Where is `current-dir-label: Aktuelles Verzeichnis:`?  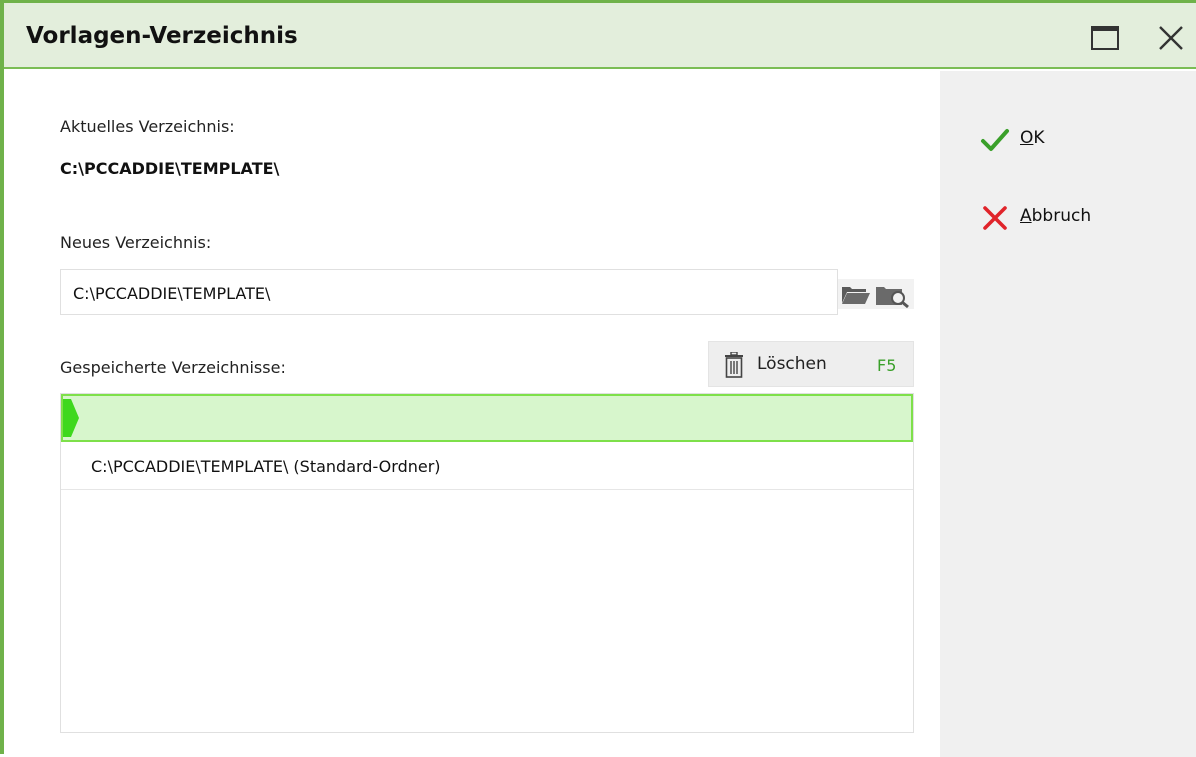
current-dir-label: Aktuelles Verzeichnis: is located at coordinates (147, 126).